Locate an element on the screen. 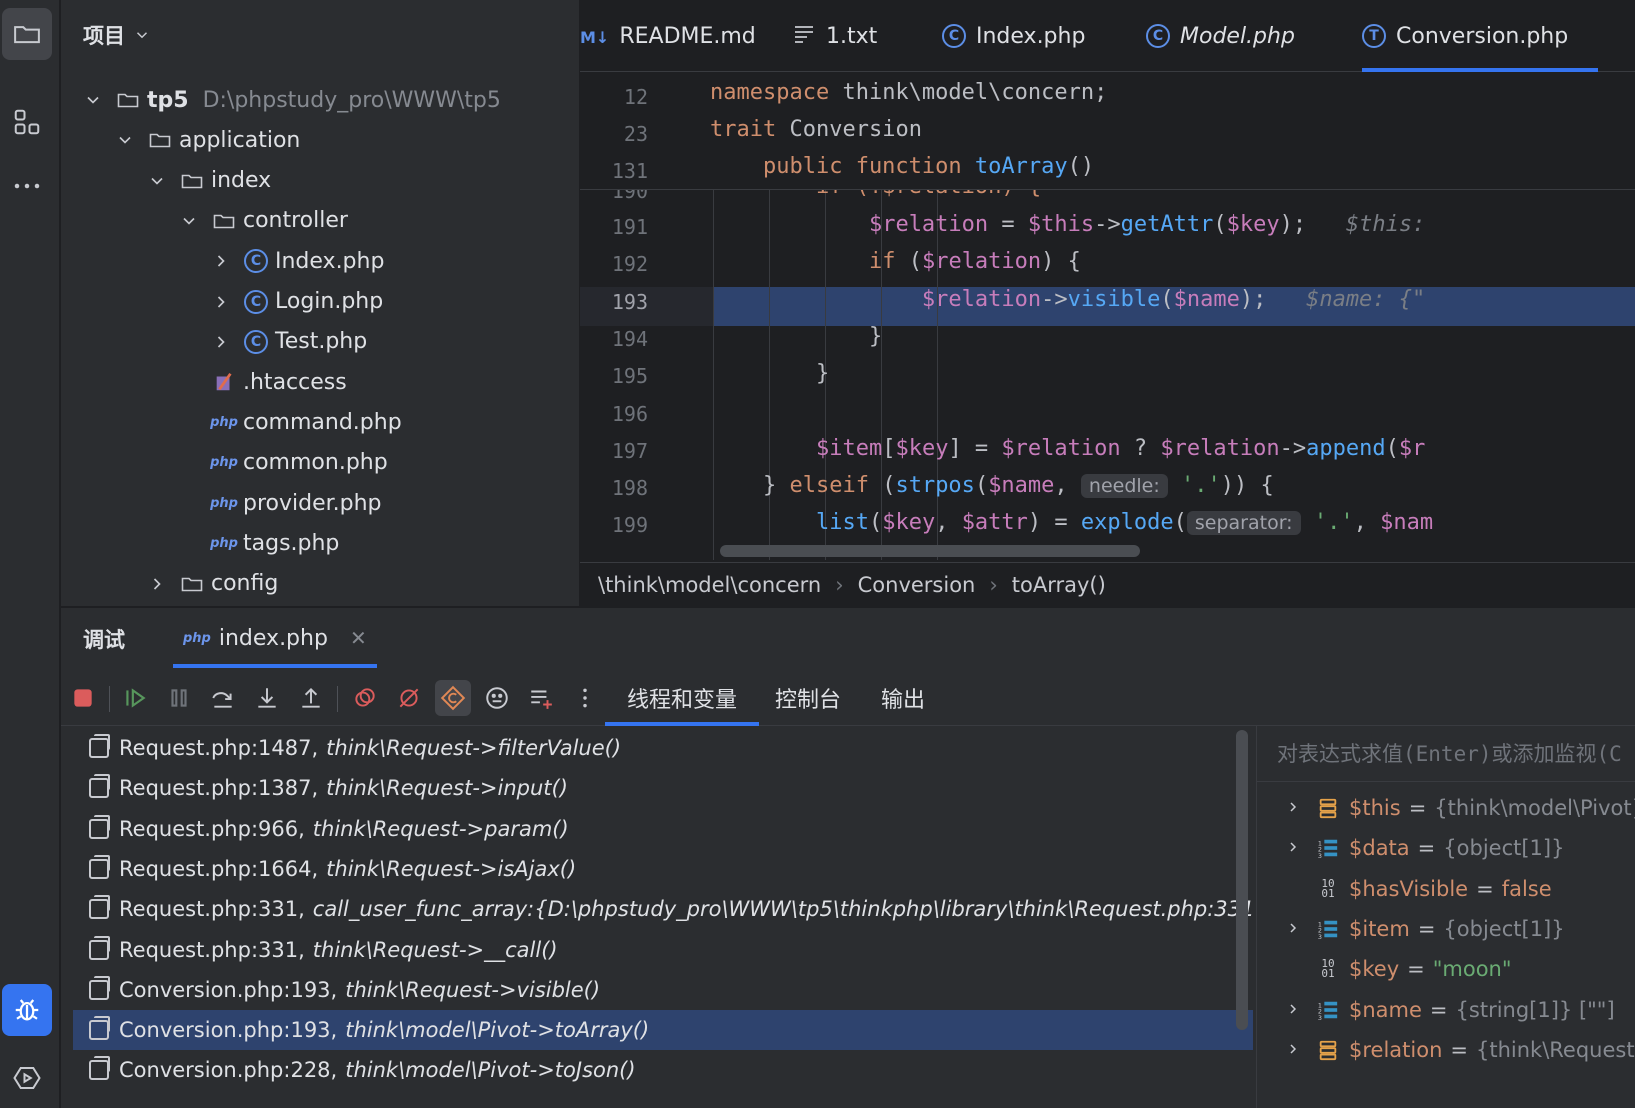 Image resolution: width=1635 pixels, height=1108 pixels. step-out-button is located at coordinates (311, 698).